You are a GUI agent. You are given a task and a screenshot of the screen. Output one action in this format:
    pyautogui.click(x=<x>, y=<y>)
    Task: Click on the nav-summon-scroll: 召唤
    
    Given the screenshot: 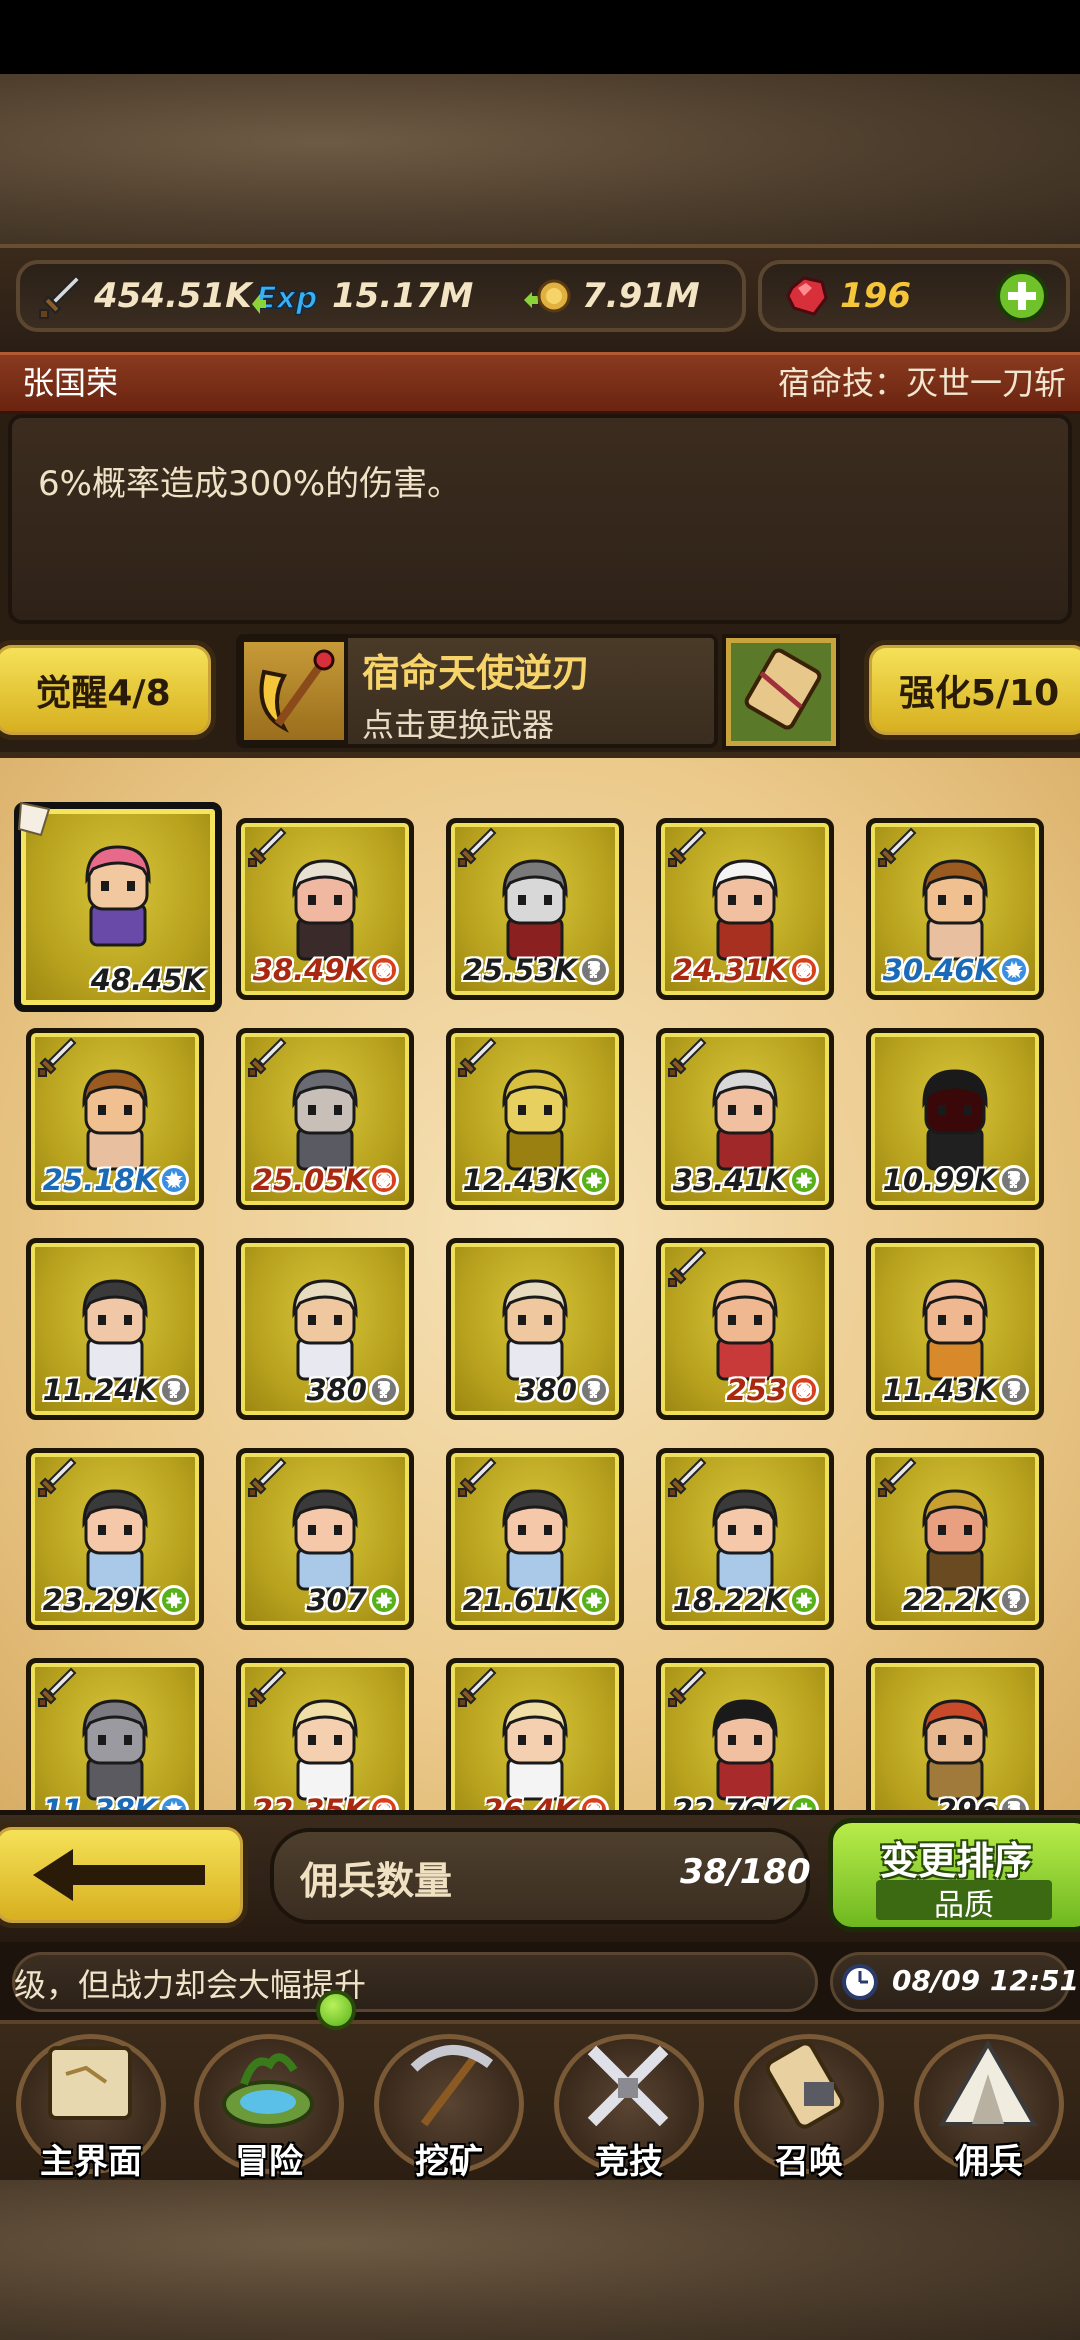 What is the action you would take?
    pyautogui.click(x=809, y=2103)
    